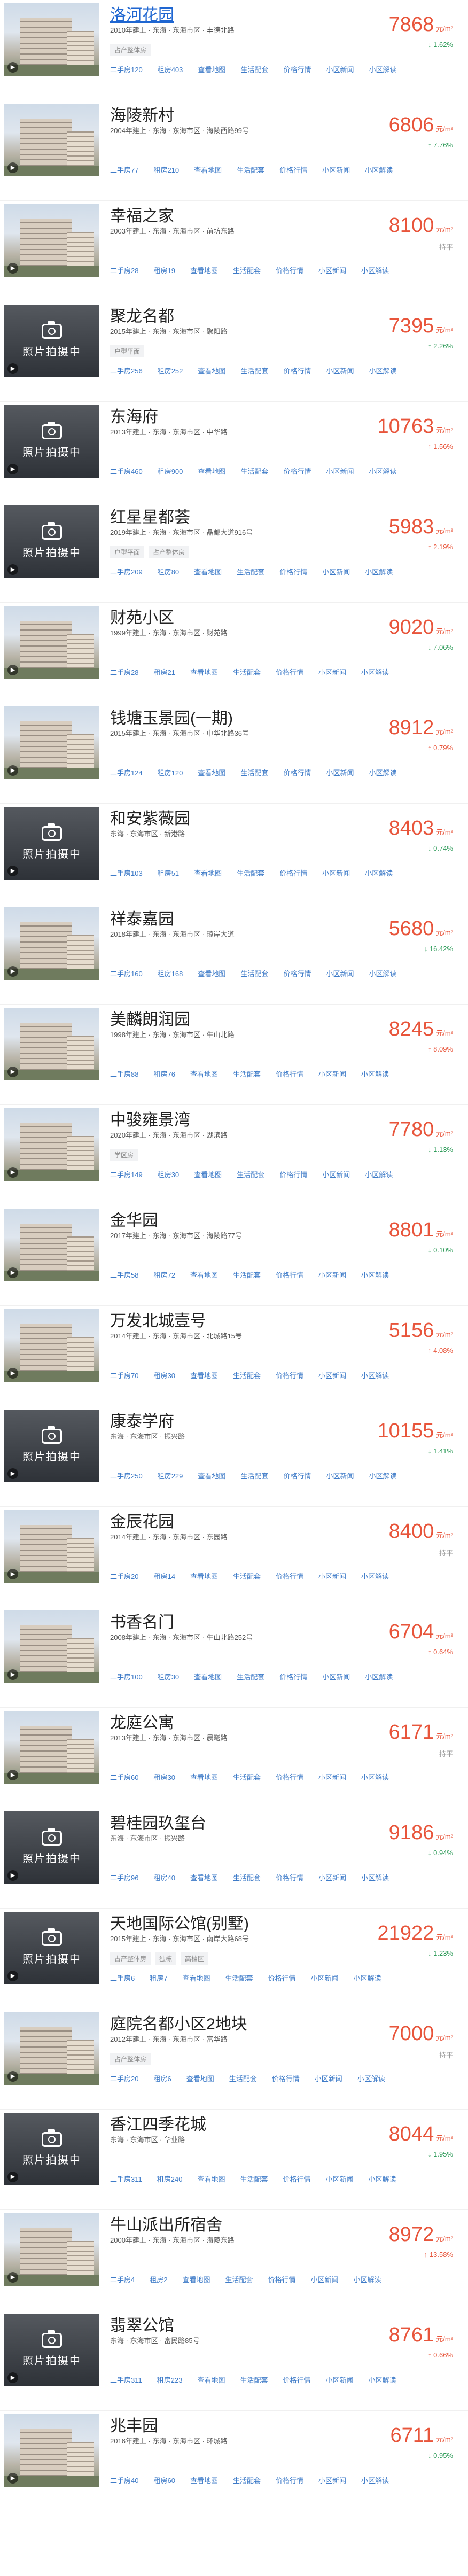 This screenshot has width=468, height=2576. What do you see at coordinates (180, 1922) in the screenshot?
I see `community-name: 天地国际公馆(别墅)` at bounding box center [180, 1922].